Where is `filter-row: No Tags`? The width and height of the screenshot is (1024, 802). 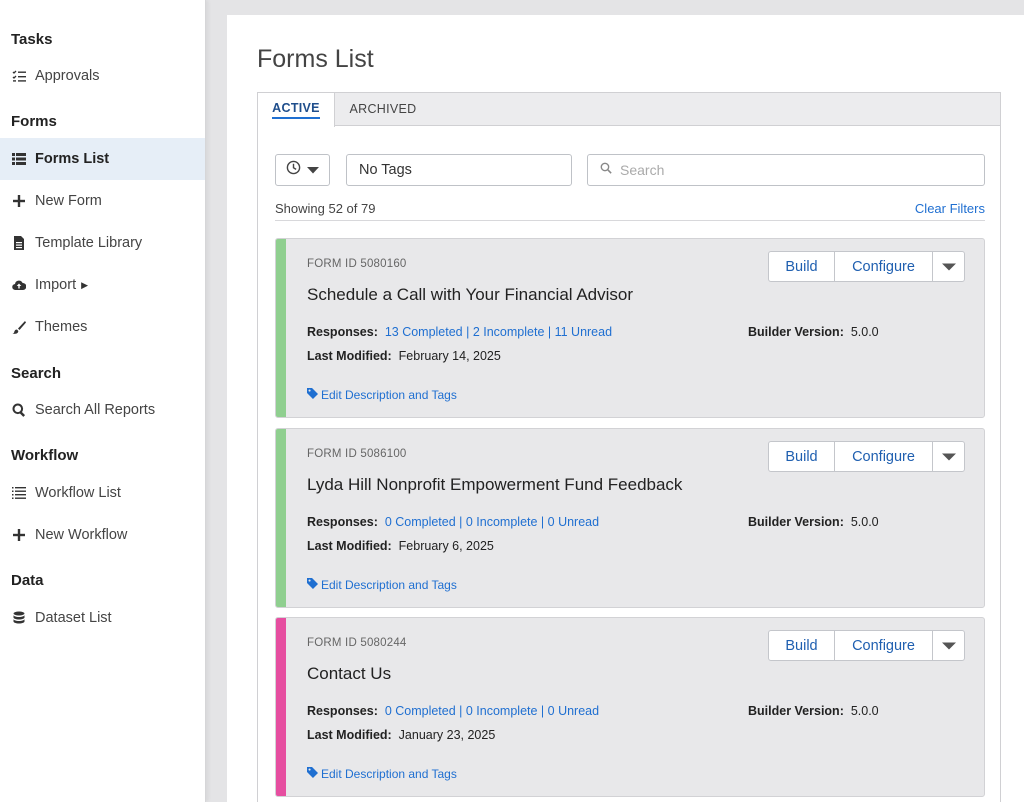 filter-row: No Tags is located at coordinates (630, 170).